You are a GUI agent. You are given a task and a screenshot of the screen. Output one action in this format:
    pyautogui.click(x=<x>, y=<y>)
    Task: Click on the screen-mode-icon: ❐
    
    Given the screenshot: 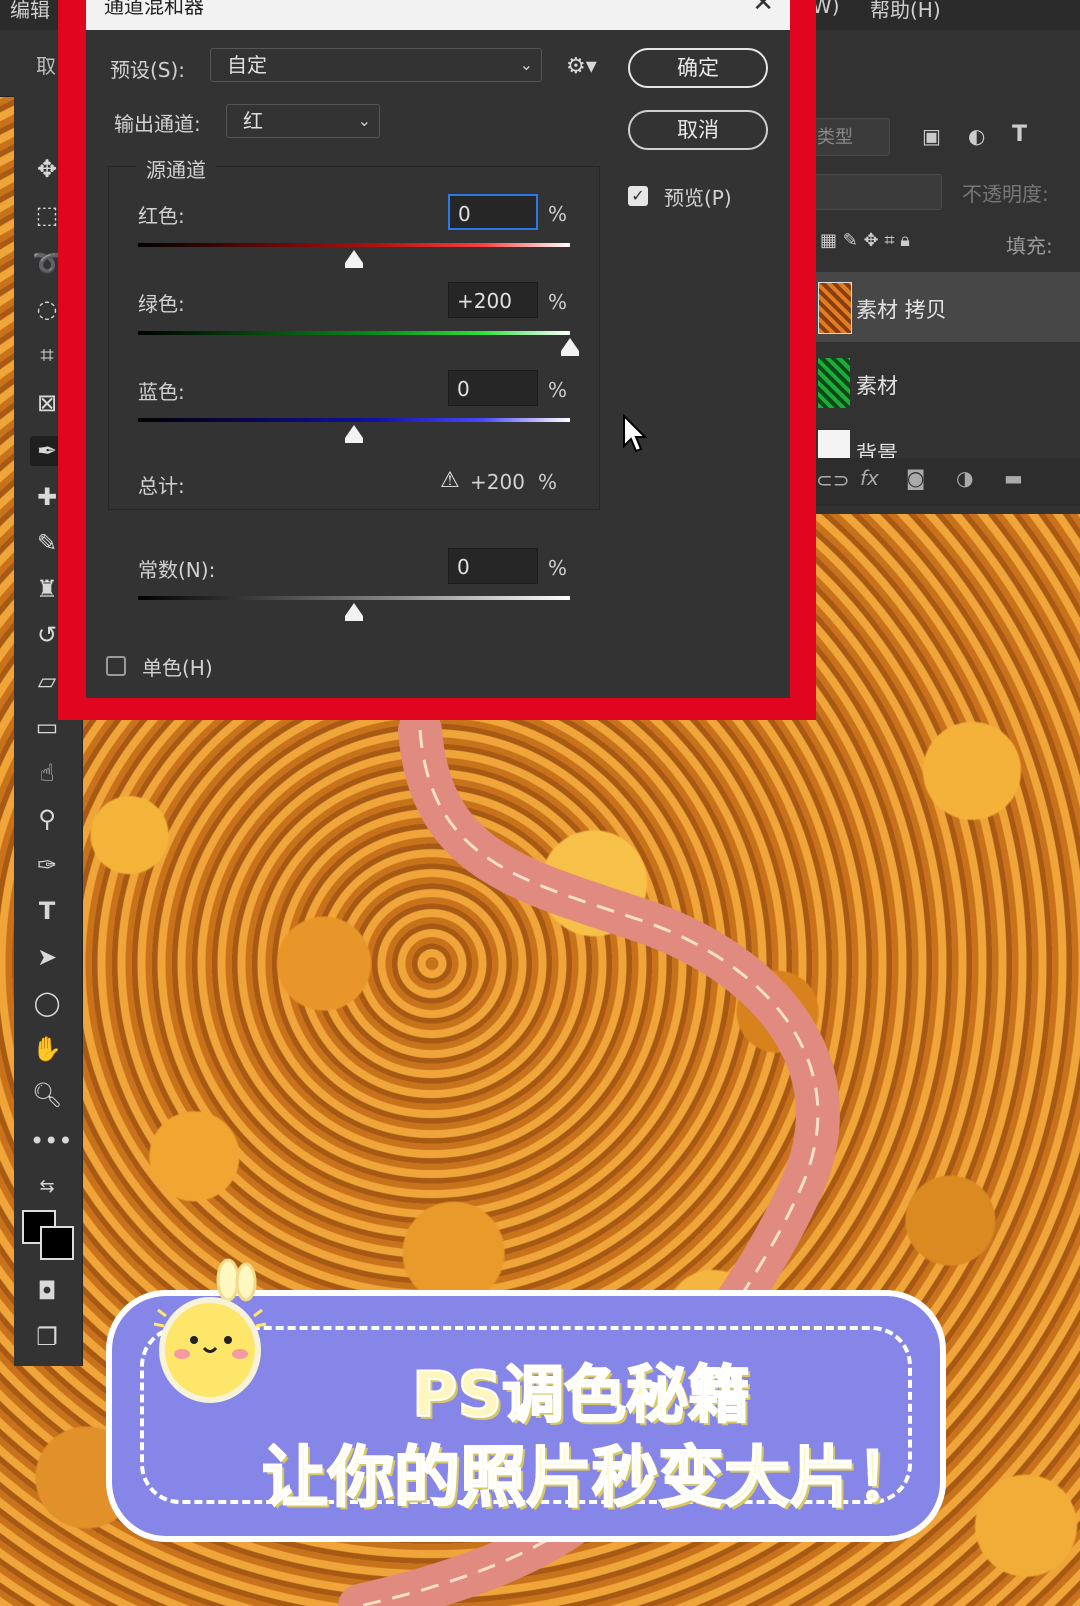 What is the action you would take?
    pyautogui.click(x=47, y=1337)
    